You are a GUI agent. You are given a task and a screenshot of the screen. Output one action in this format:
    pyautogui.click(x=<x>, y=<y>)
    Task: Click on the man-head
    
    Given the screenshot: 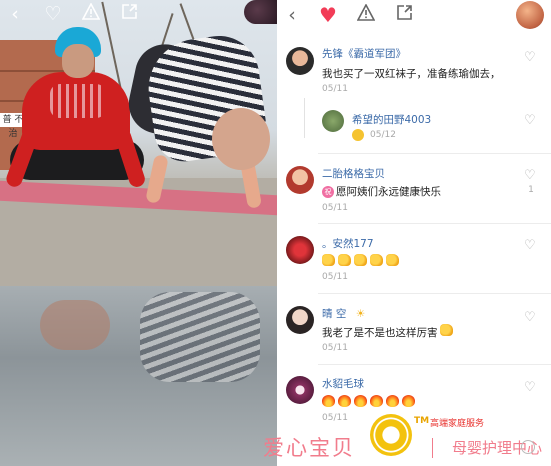 What is the action you would take?
    pyautogui.click(x=241, y=139)
    